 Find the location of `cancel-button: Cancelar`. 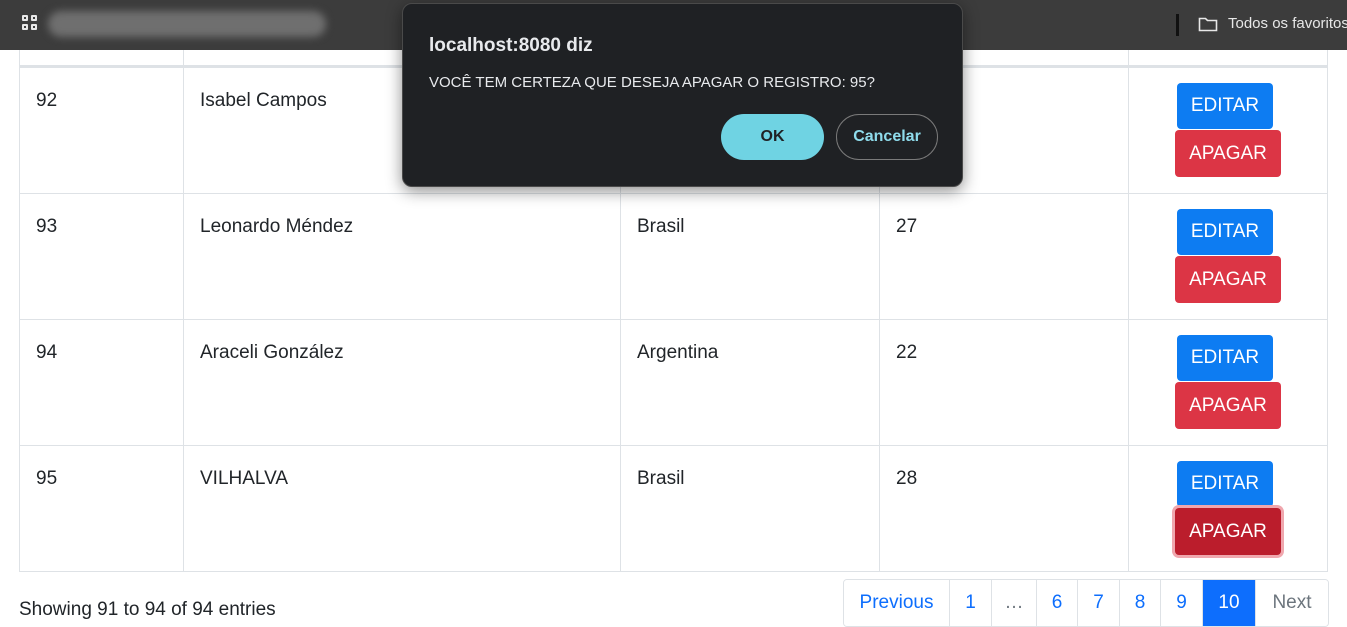

cancel-button: Cancelar is located at coordinates (887, 137).